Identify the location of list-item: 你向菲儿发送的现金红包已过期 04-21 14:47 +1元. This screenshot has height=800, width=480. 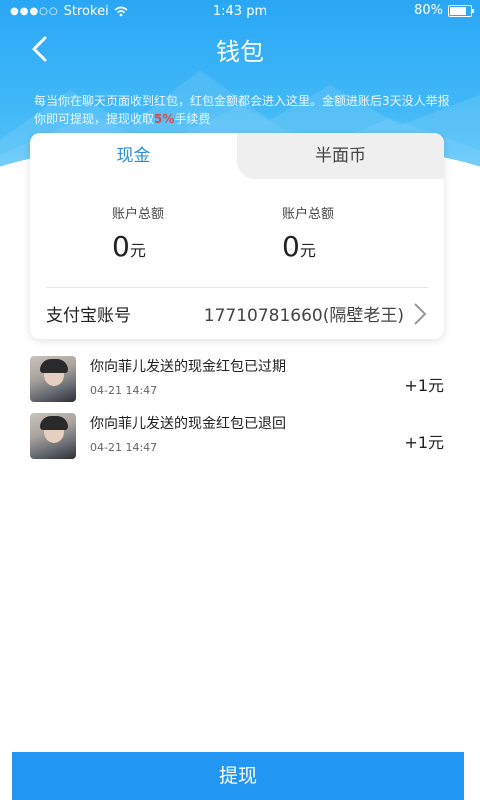
(240, 378).